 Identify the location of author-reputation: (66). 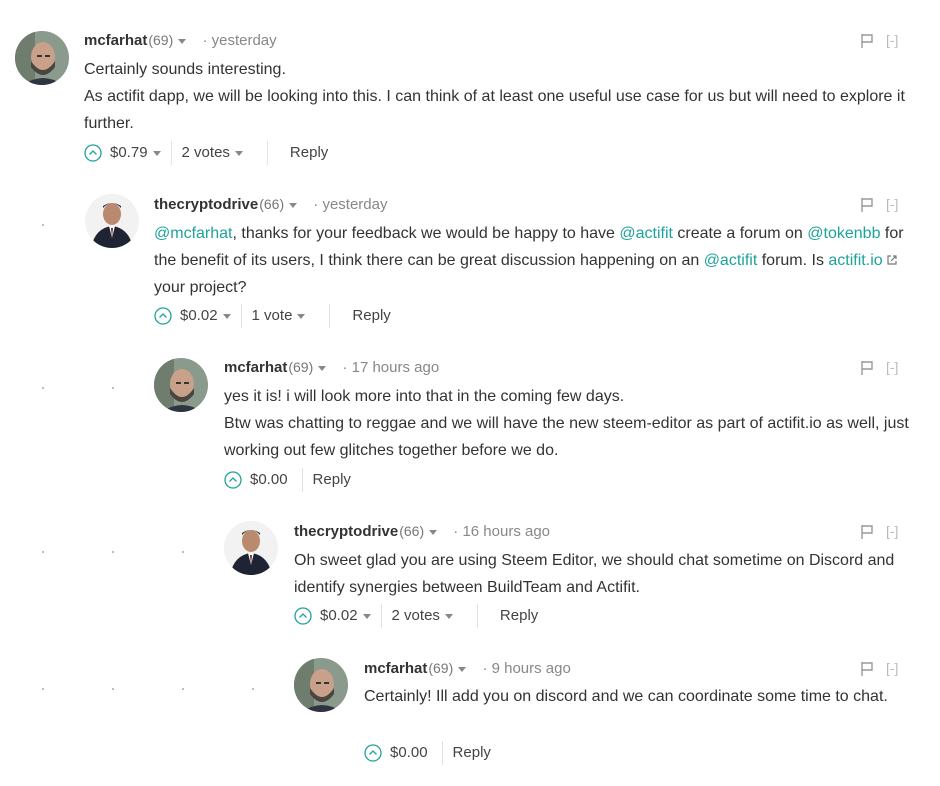
(272, 204).